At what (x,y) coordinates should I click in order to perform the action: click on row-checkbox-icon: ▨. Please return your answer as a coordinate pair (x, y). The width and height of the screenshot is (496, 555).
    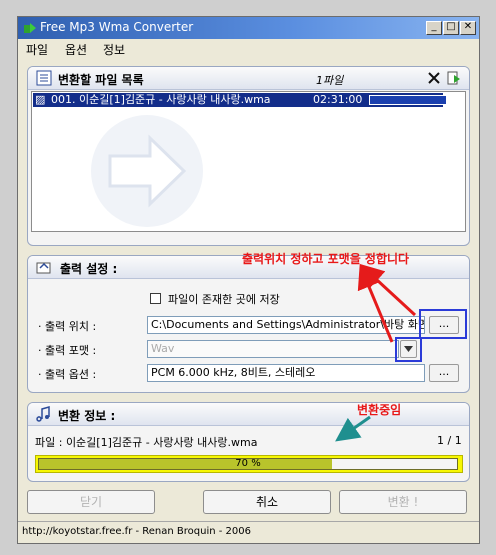
    Looking at the image, I should click on (40, 100).